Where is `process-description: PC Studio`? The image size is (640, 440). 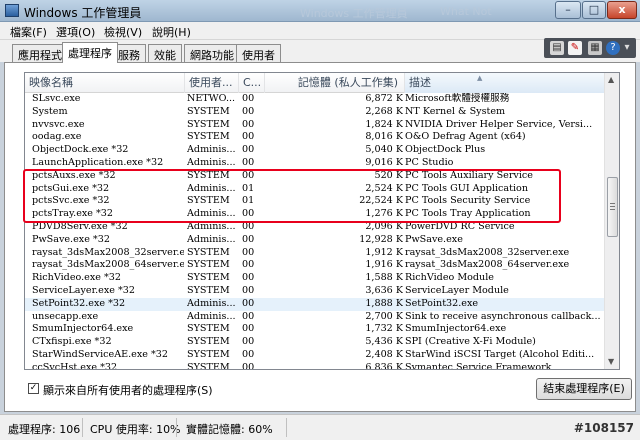
process-description: PC Studio is located at coordinates (429, 162).